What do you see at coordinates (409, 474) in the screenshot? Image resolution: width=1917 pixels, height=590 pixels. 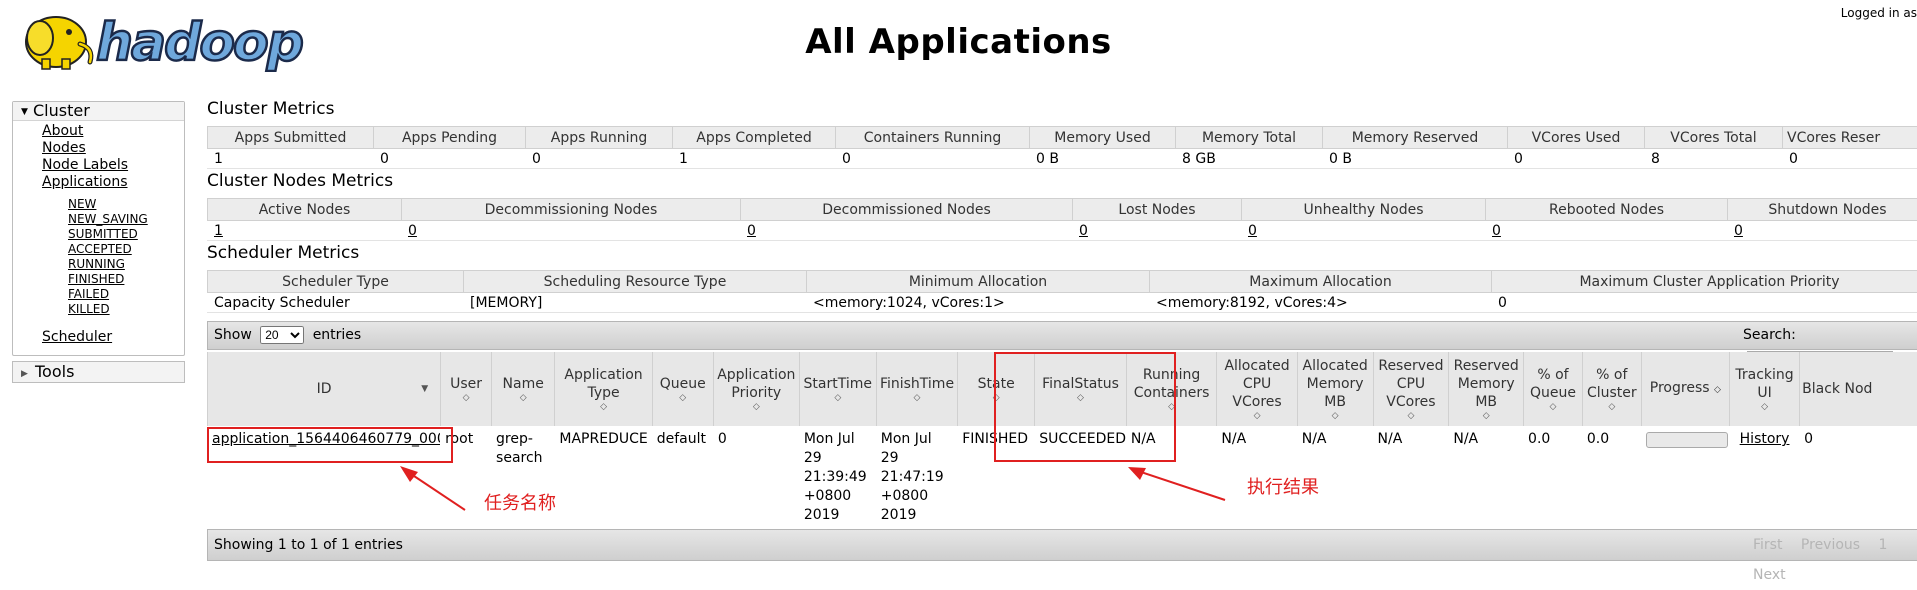 I see `arrow-head-task-name` at bounding box center [409, 474].